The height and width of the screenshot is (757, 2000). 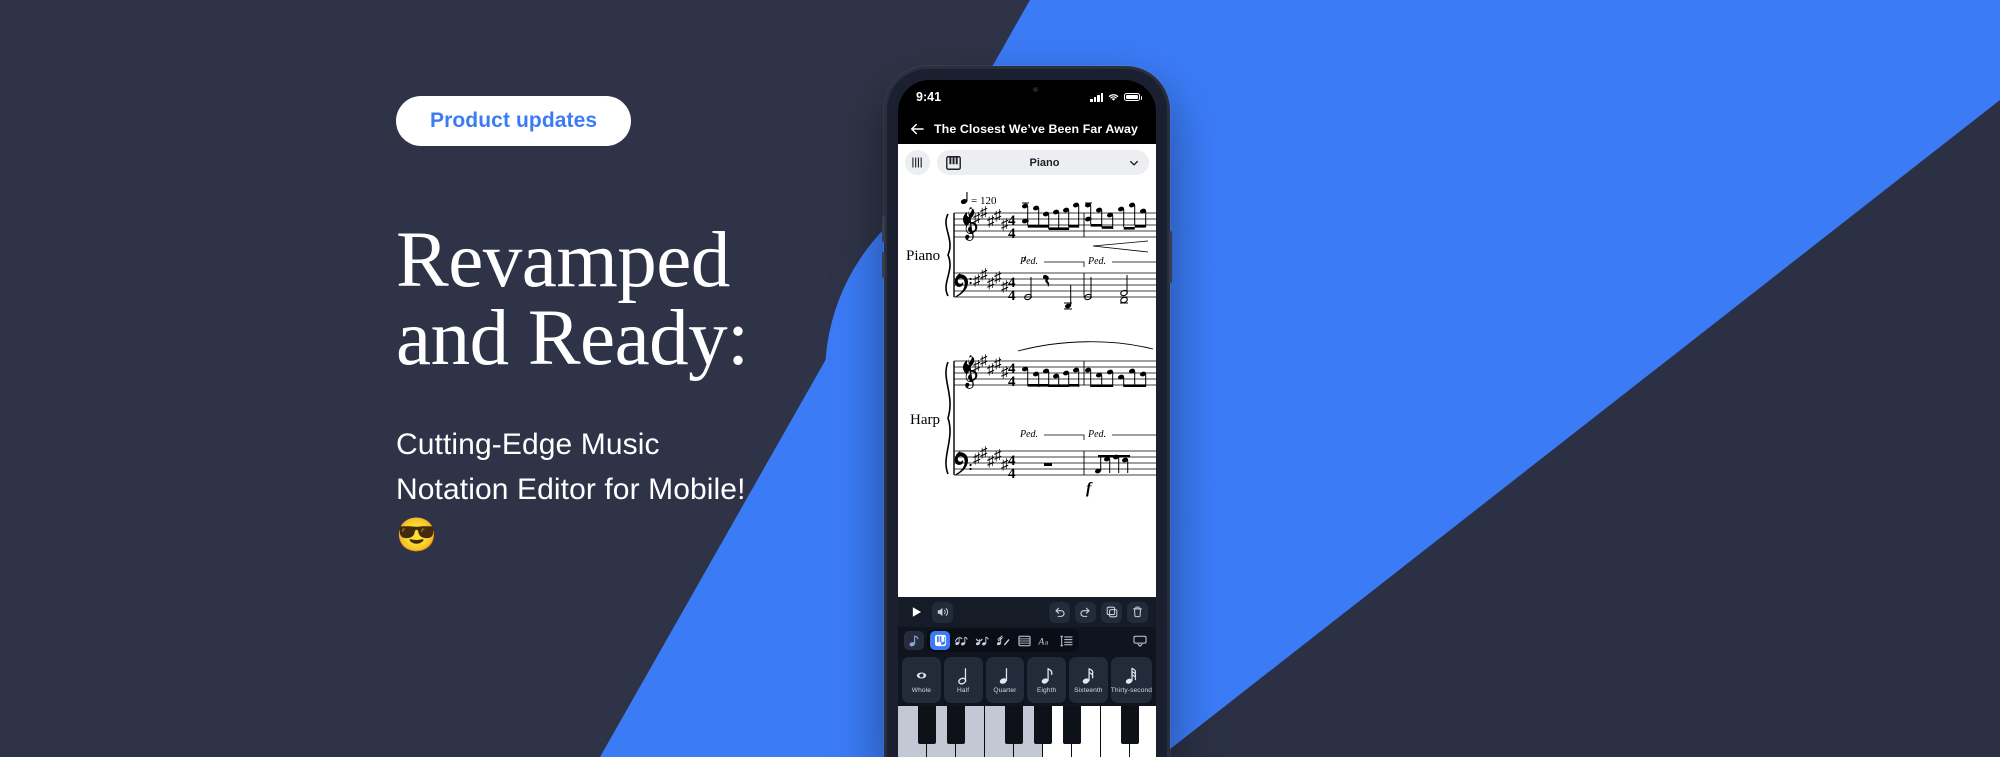 What do you see at coordinates (921, 690) in the screenshot?
I see `duration-label: Whole` at bounding box center [921, 690].